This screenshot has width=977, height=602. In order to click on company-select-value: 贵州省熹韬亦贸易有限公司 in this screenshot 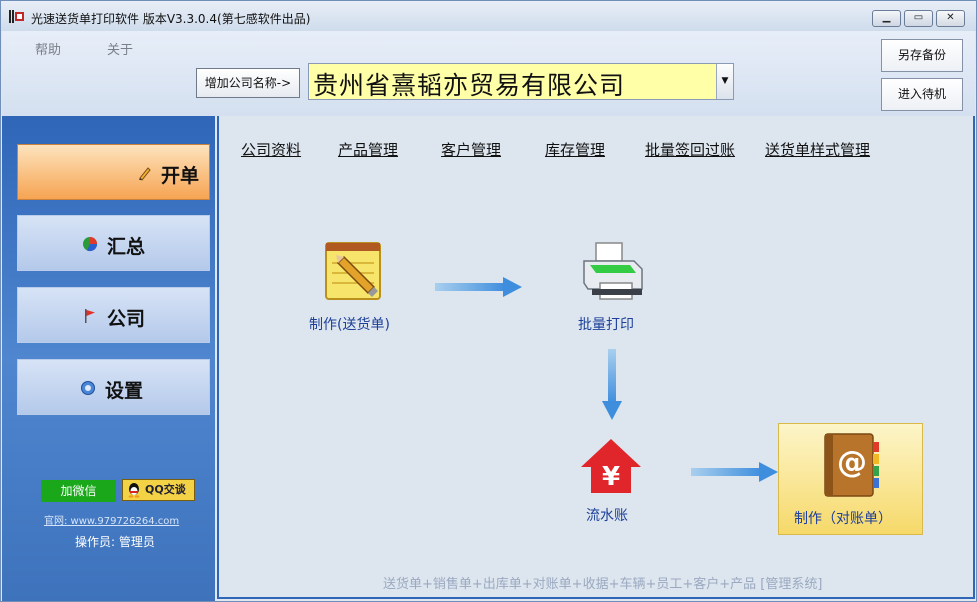, I will do `click(469, 85)`.